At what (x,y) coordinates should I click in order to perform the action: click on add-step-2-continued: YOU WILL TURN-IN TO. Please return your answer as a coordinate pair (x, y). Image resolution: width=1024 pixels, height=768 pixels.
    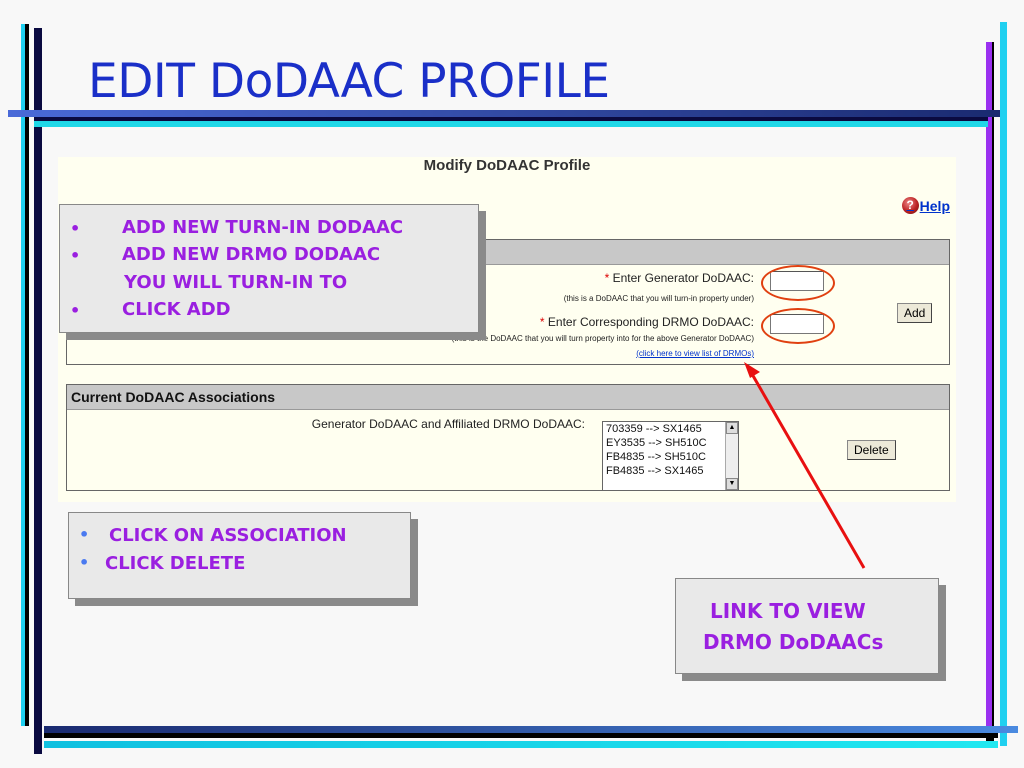
    Looking at the image, I should click on (236, 282).